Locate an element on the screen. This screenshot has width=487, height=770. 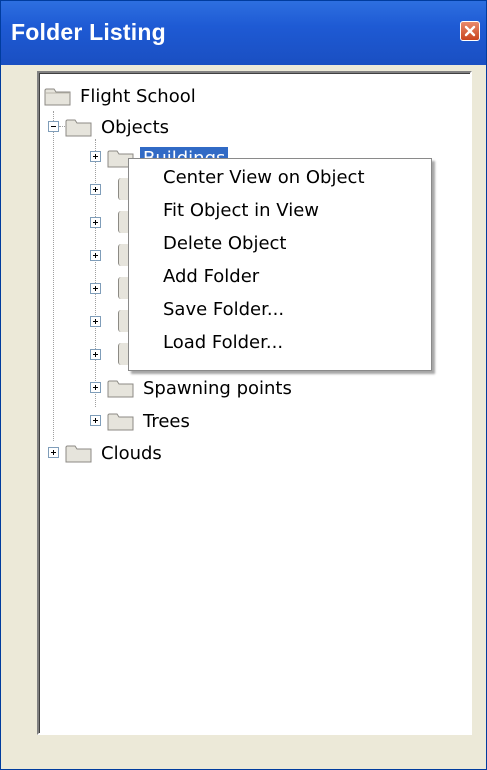
window-title: Folder Listing is located at coordinates (88, 32).